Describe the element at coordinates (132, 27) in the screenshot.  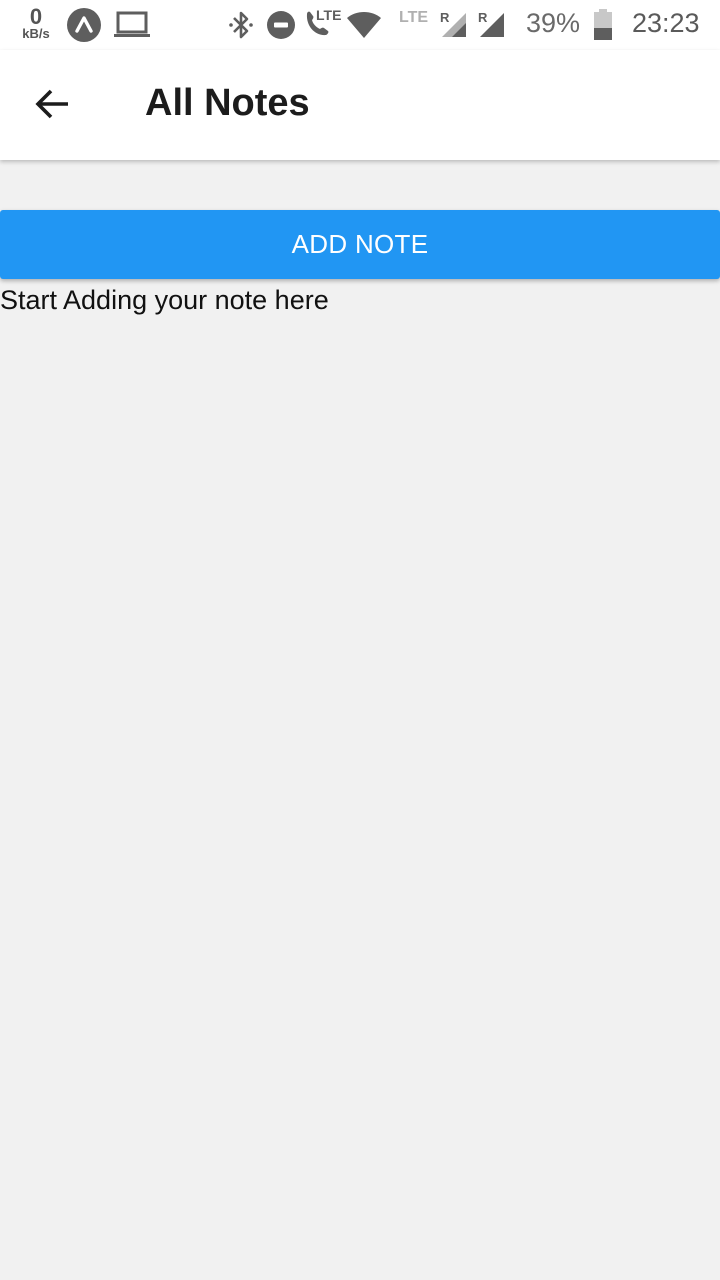
I see `laptop-icon` at that location.